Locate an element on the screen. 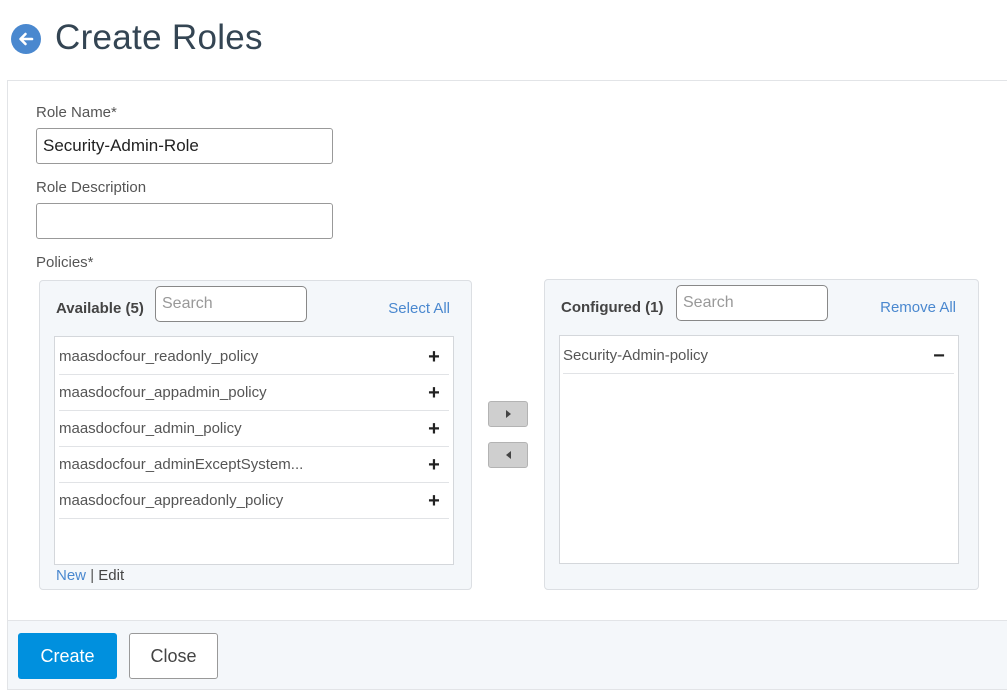 The height and width of the screenshot is (700, 1007). minus-icon: − is located at coordinates (939, 356).